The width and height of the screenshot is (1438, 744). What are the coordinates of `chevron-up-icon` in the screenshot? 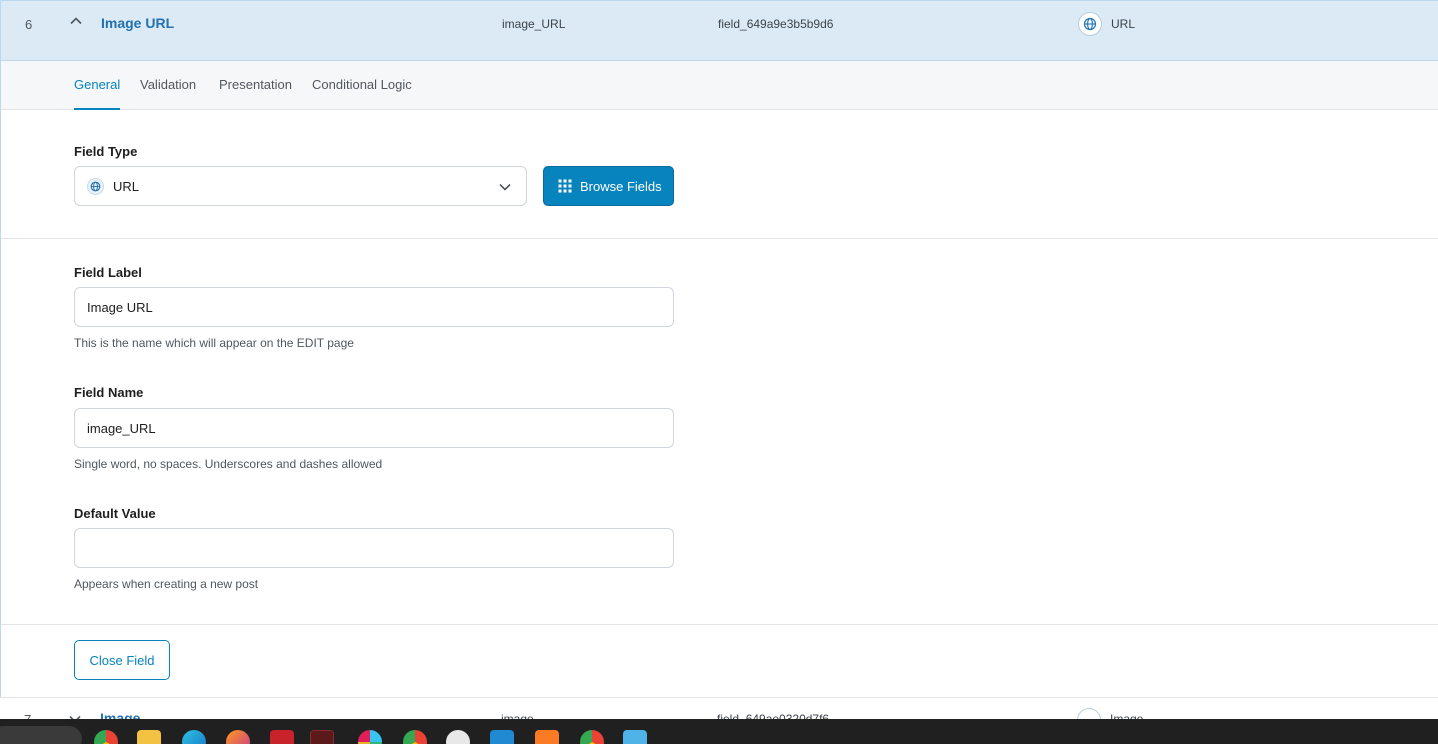 It's located at (76, 21).